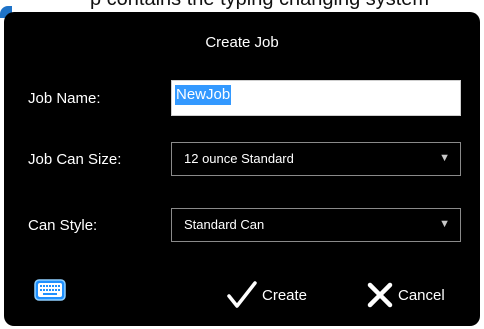 The width and height of the screenshot is (484, 329). What do you see at coordinates (316, 225) in the screenshot?
I see `can-style-select: Standard Can ▼` at bounding box center [316, 225].